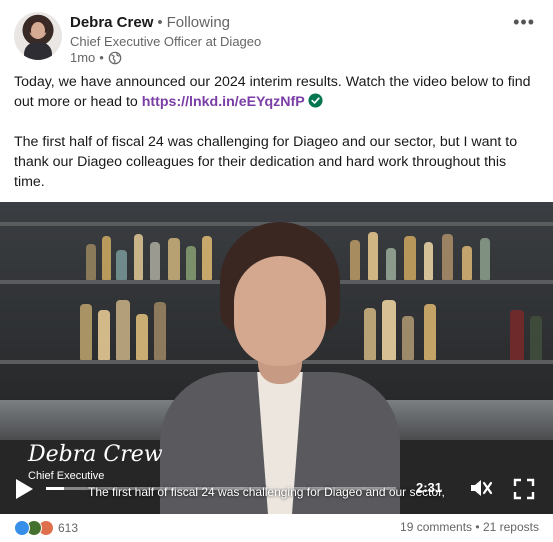  What do you see at coordinates (24, 489) in the screenshot?
I see `play-icon` at bounding box center [24, 489].